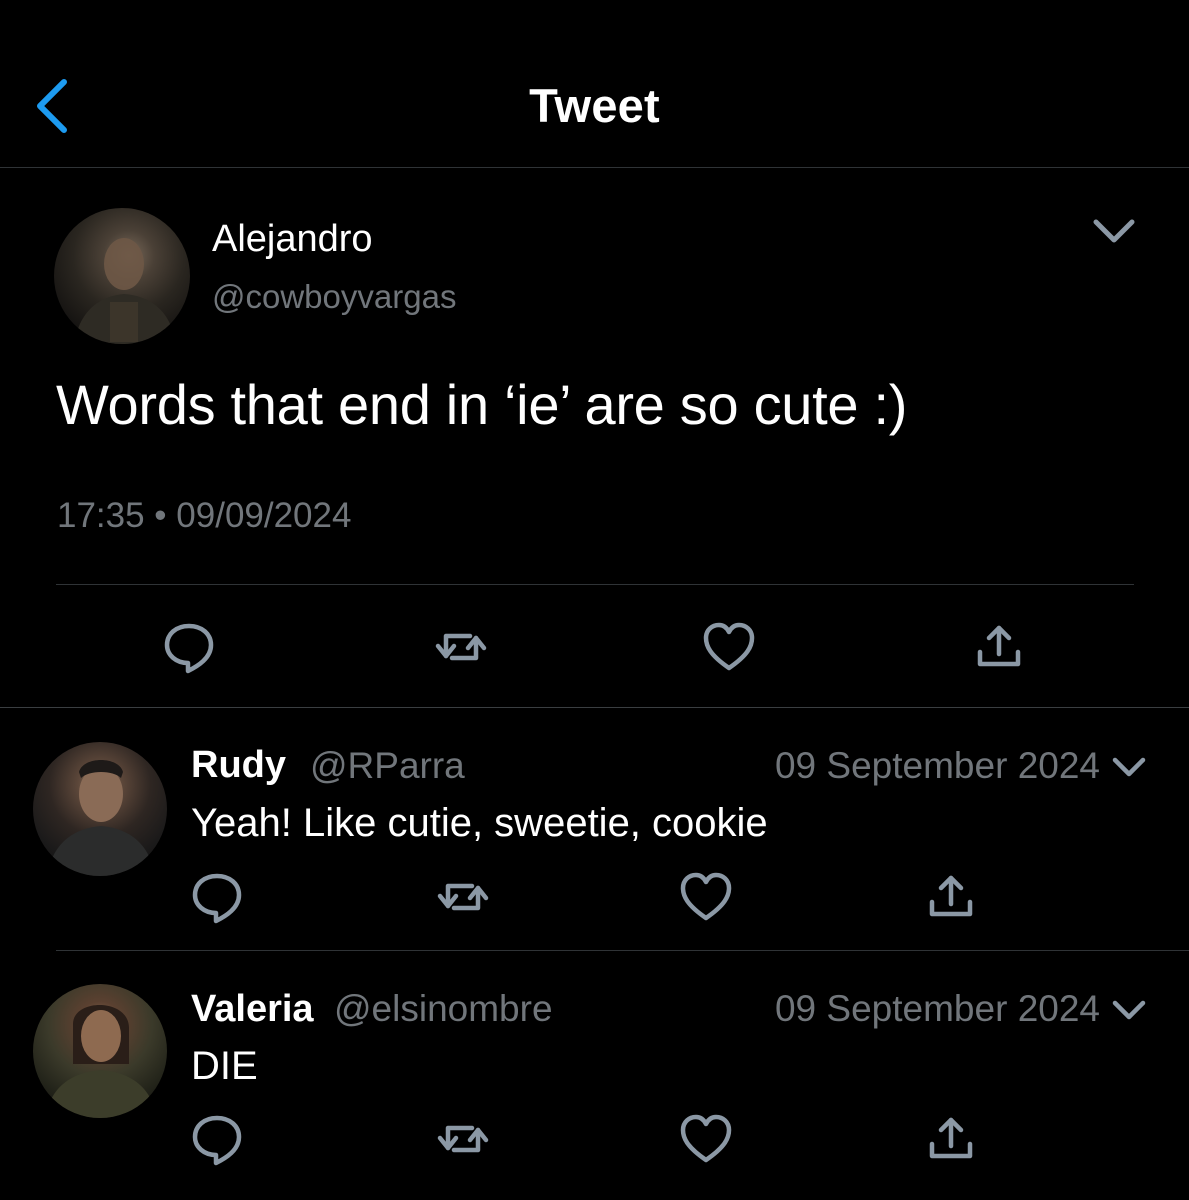  Describe the element at coordinates (224, 1066) in the screenshot. I see `reply-text: DIE` at that location.